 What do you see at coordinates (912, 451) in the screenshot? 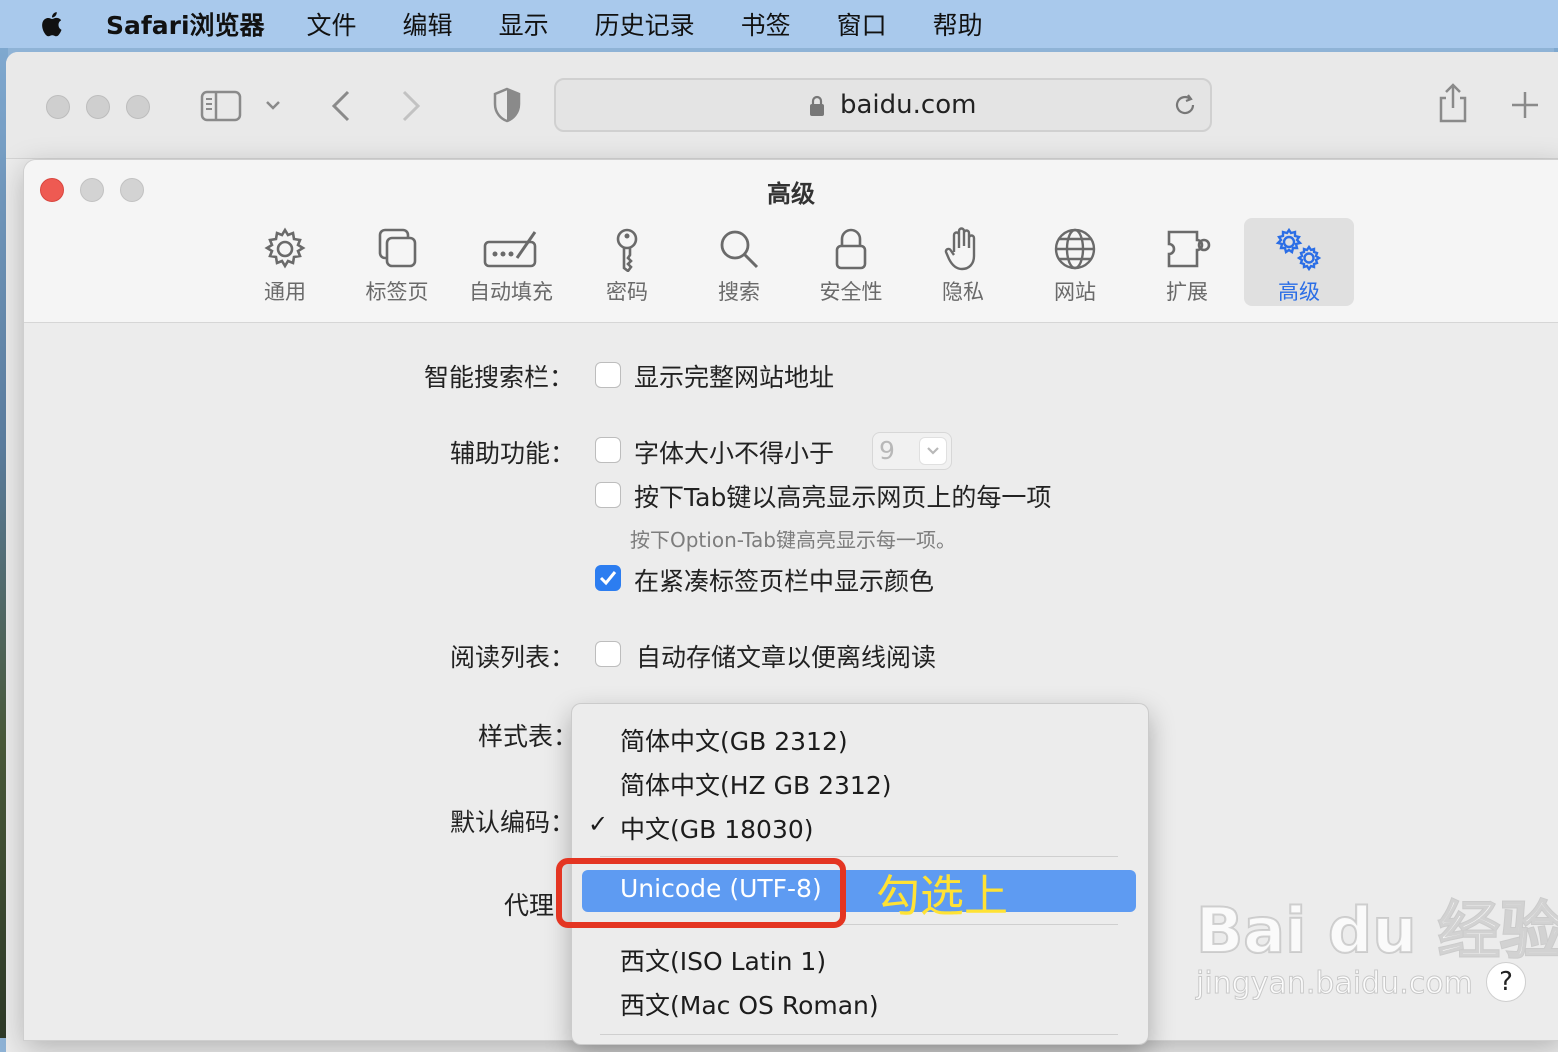
I see `font-size-select: 9` at bounding box center [912, 451].